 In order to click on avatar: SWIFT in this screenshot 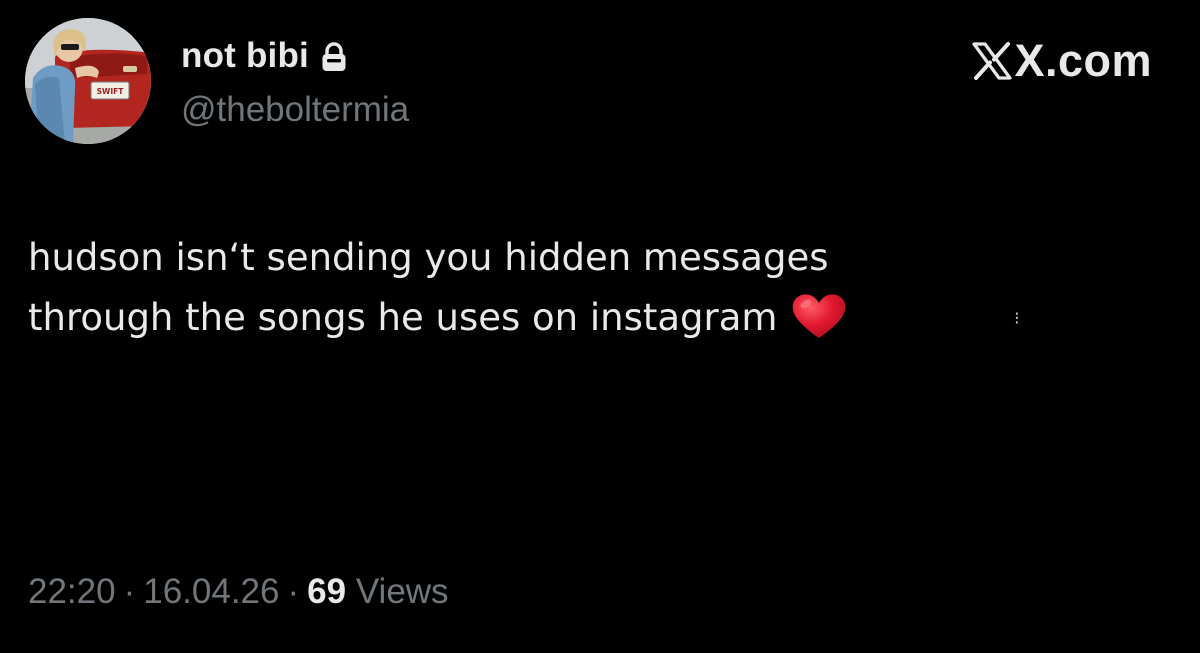, I will do `click(88, 81)`.